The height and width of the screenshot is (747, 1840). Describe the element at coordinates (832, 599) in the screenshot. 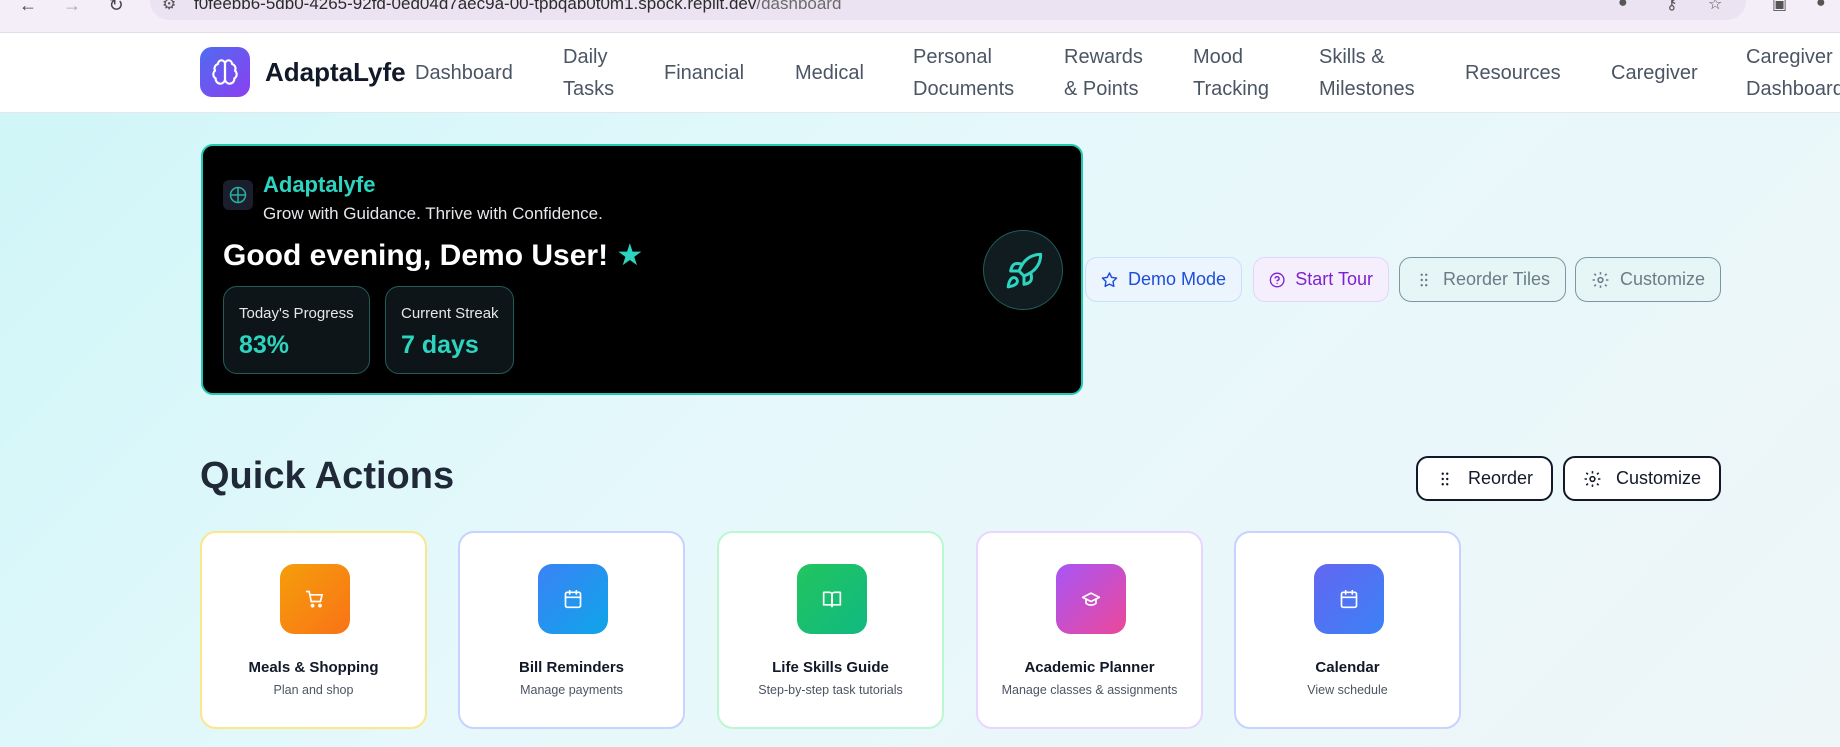

I see `book-icon` at that location.